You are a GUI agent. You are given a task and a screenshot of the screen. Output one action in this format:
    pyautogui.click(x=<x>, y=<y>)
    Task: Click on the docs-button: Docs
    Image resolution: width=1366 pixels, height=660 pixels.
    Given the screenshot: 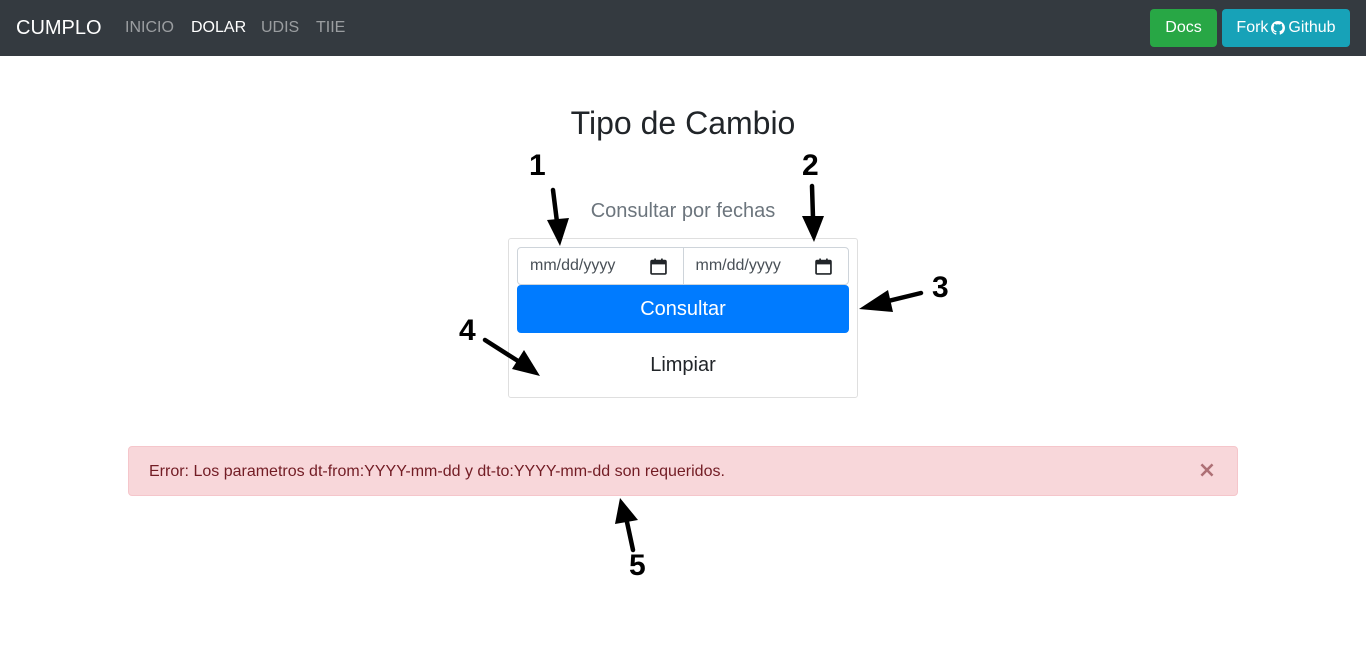 What is the action you would take?
    pyautogui.click(x=1183, y=28)
    